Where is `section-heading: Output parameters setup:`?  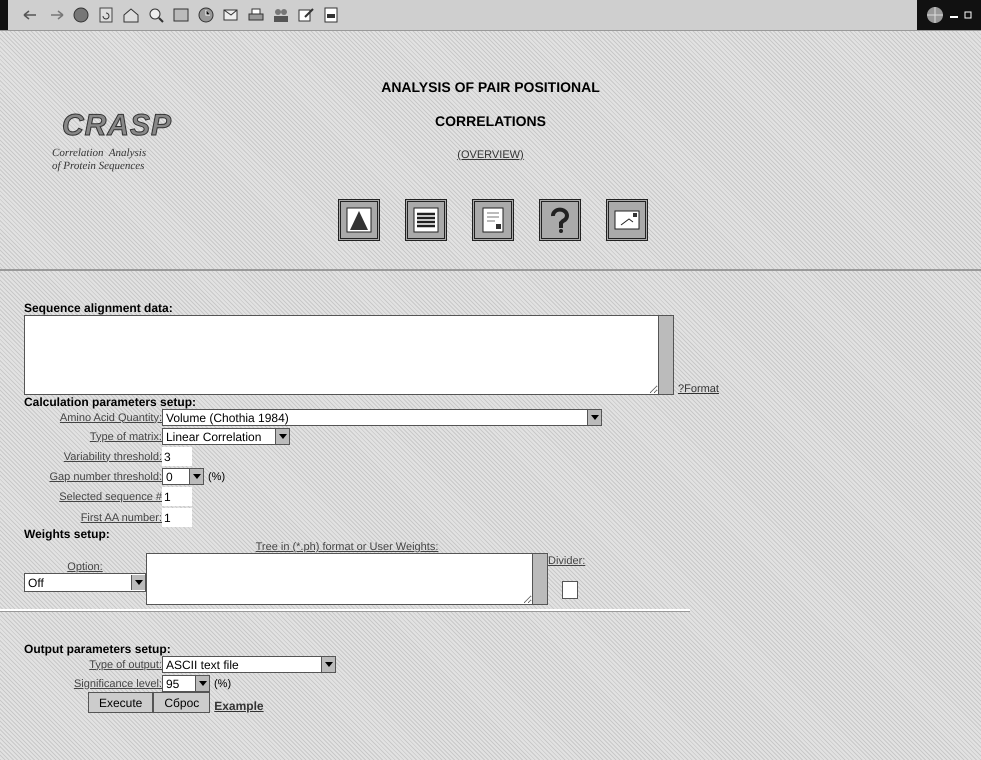
section-heading: Output parameters setup: is located at coordinates (98, 649).